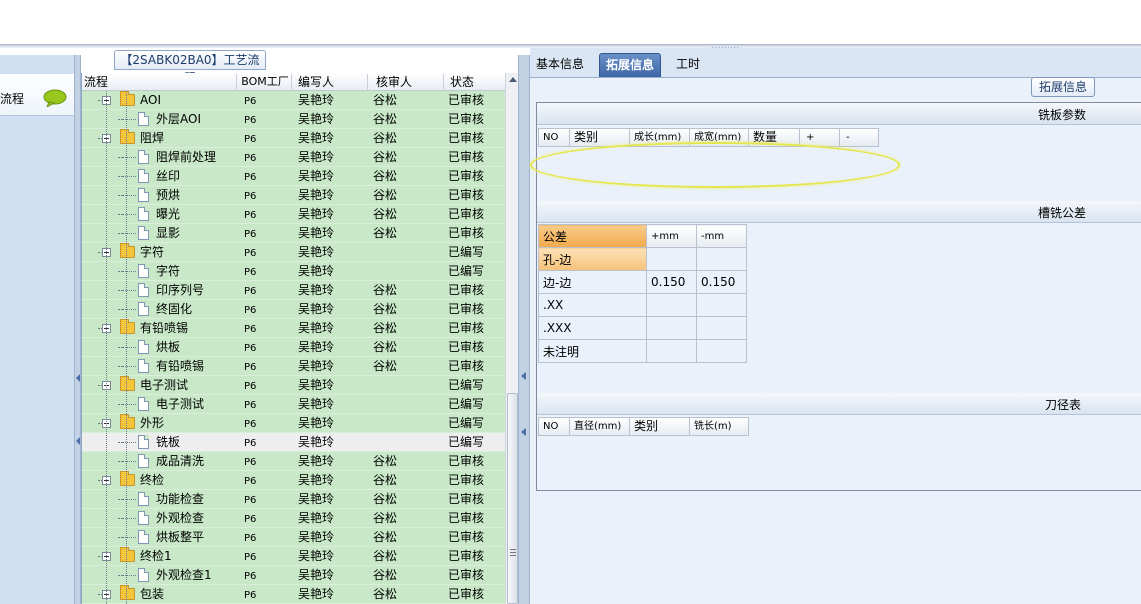 The width and height of the screenshot is (1141, 604). What do you see at coordinates (820, 137) in the screenshot?
I see `add-row-button: +` at bounding box center [820, 137].